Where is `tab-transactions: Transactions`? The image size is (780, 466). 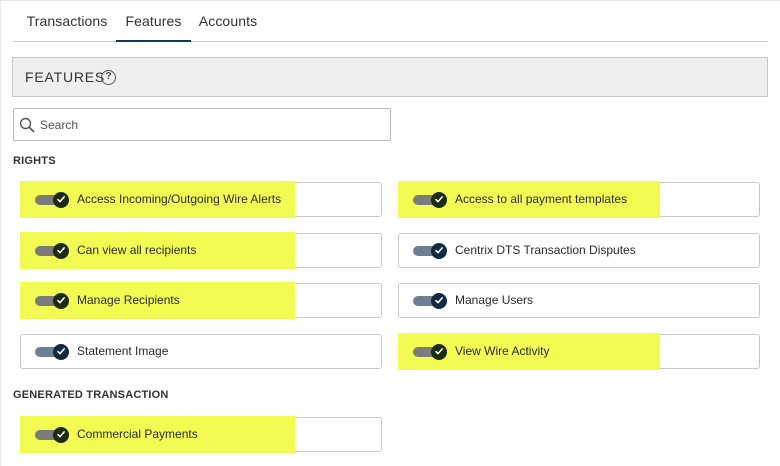
tab-transactions: Transactions is located at coordinates (67, 26).